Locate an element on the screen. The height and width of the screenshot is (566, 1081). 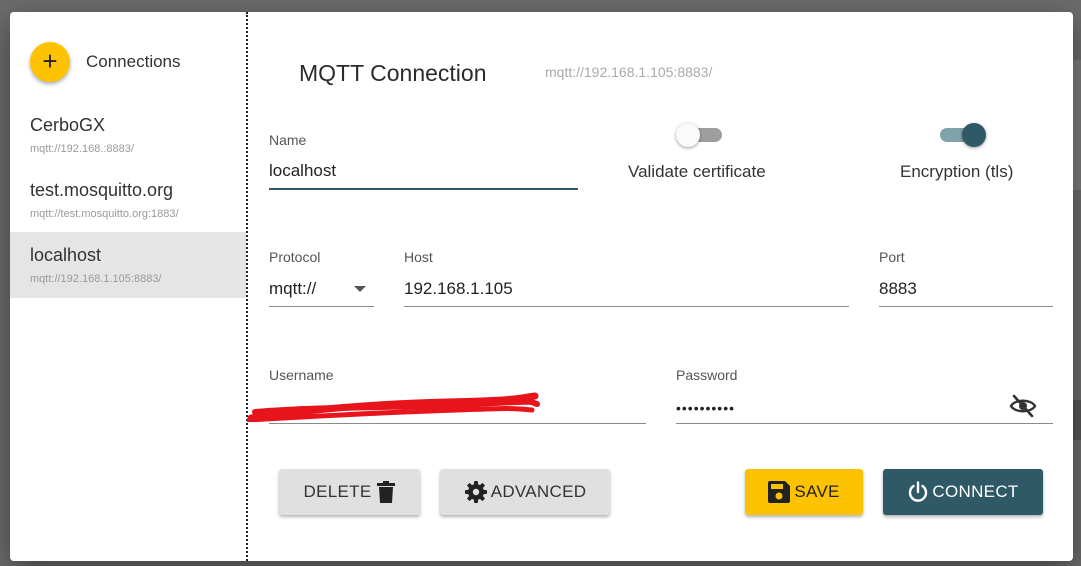
connection-url: mqtt://test.mosquitto.org:1883/ is located at coordinates (104, 214).